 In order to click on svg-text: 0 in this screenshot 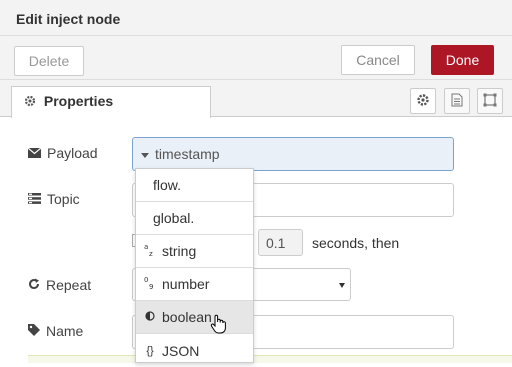, I will do `click(146, 280)`.